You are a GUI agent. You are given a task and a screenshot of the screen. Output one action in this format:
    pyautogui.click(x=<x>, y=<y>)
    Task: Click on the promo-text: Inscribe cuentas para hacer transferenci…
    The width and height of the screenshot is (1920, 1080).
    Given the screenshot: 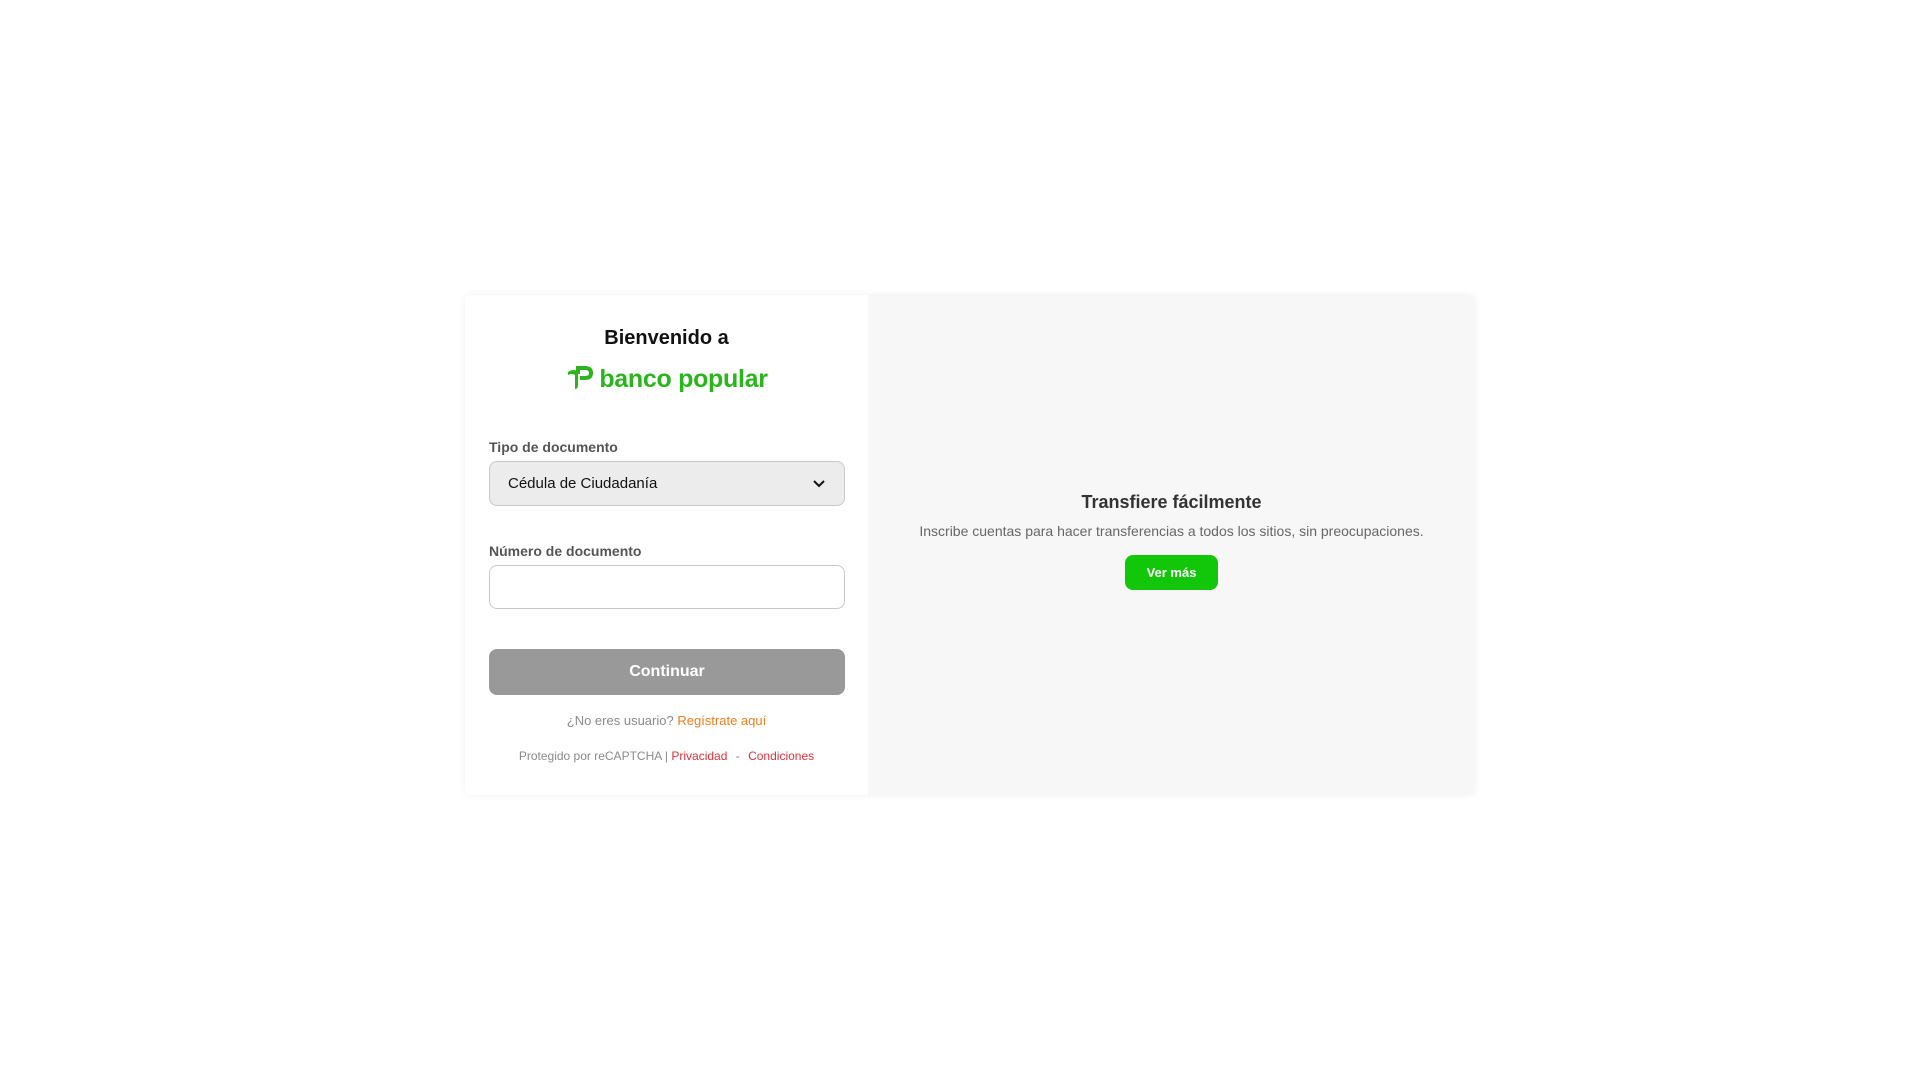 What is the action you would take?
    pyautogui.click(x=1171, y=531)
    